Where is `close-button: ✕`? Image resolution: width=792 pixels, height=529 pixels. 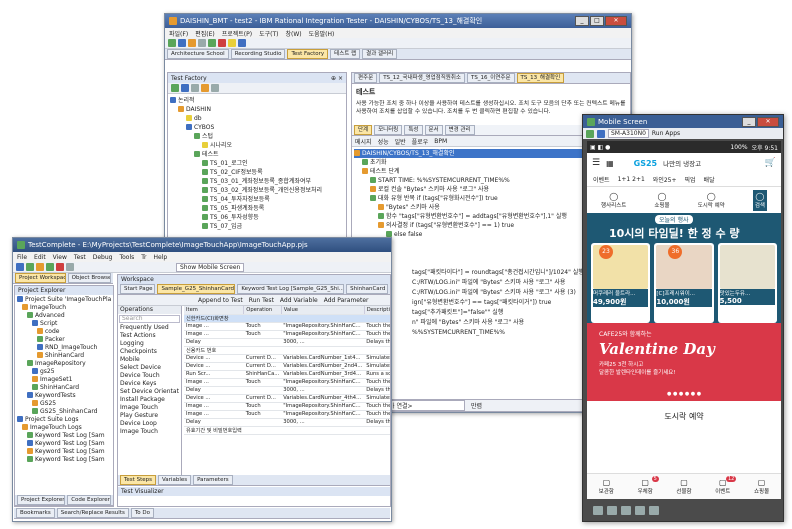 close-button: ✕ is located at coordinates (616, 21).